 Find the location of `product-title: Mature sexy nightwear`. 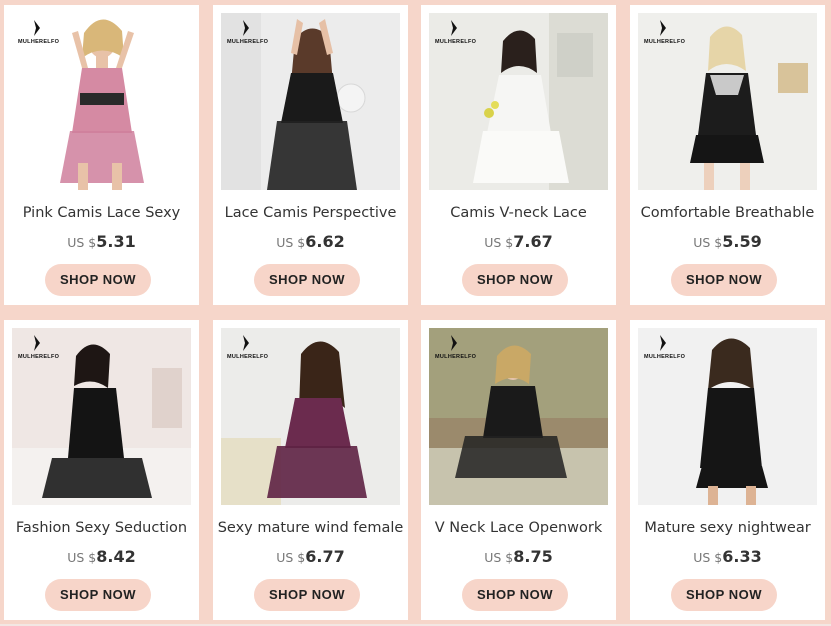

product-title: Mature sexy nightwear is located at coordinates (727, 528).